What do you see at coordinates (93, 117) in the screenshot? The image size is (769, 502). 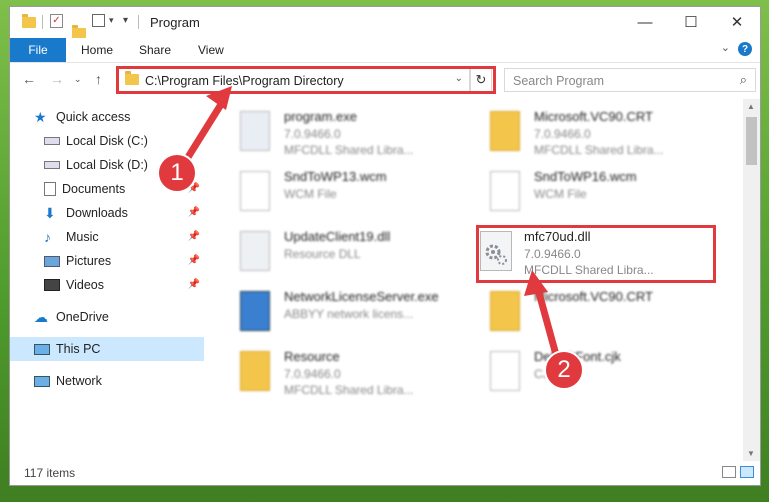 I see `sidebar-item-label: Quick access` at bounding box center [93, 117].